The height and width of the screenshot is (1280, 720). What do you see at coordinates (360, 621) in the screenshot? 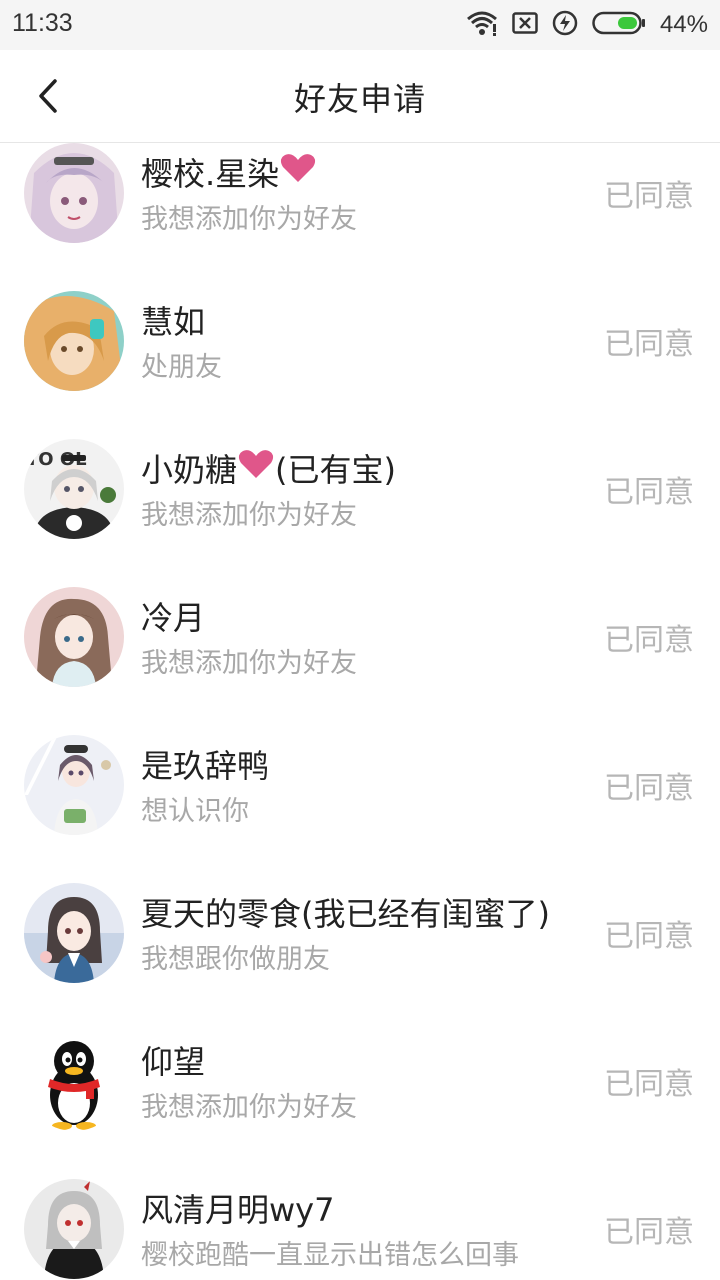
I see `friend-request-item: 冷月 我想添加你为好友 已同意` at bounding box center [360, 621].